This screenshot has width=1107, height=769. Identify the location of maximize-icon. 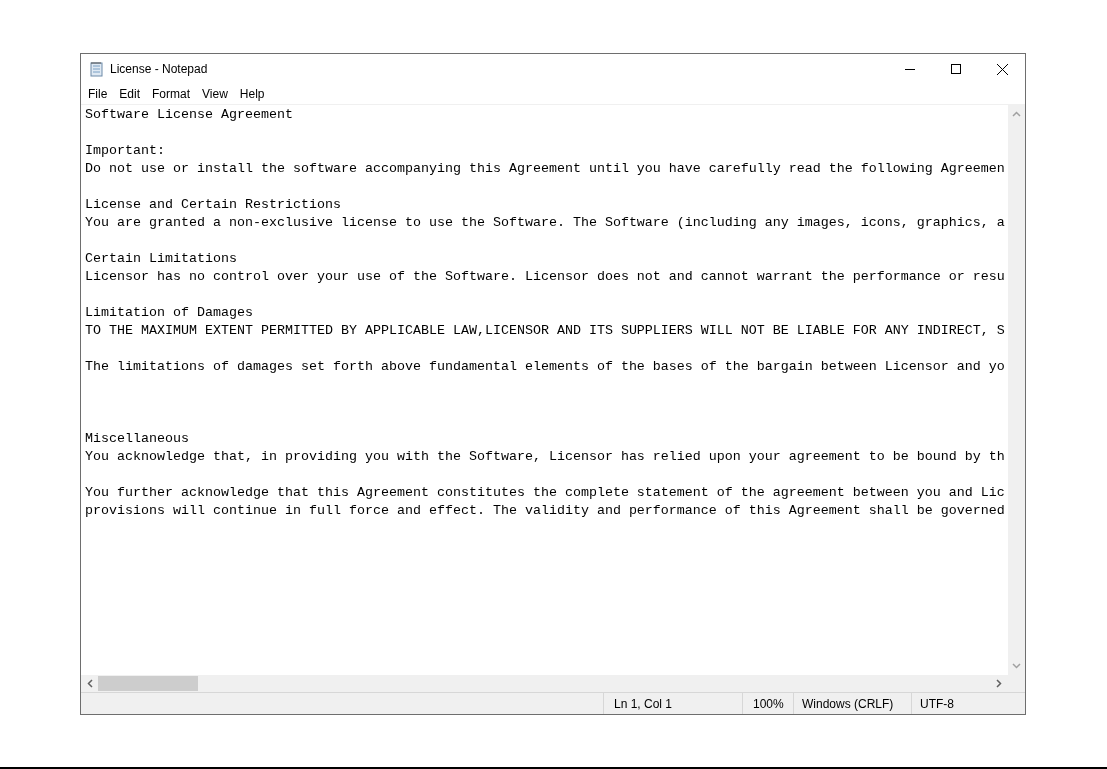
(956, 69).